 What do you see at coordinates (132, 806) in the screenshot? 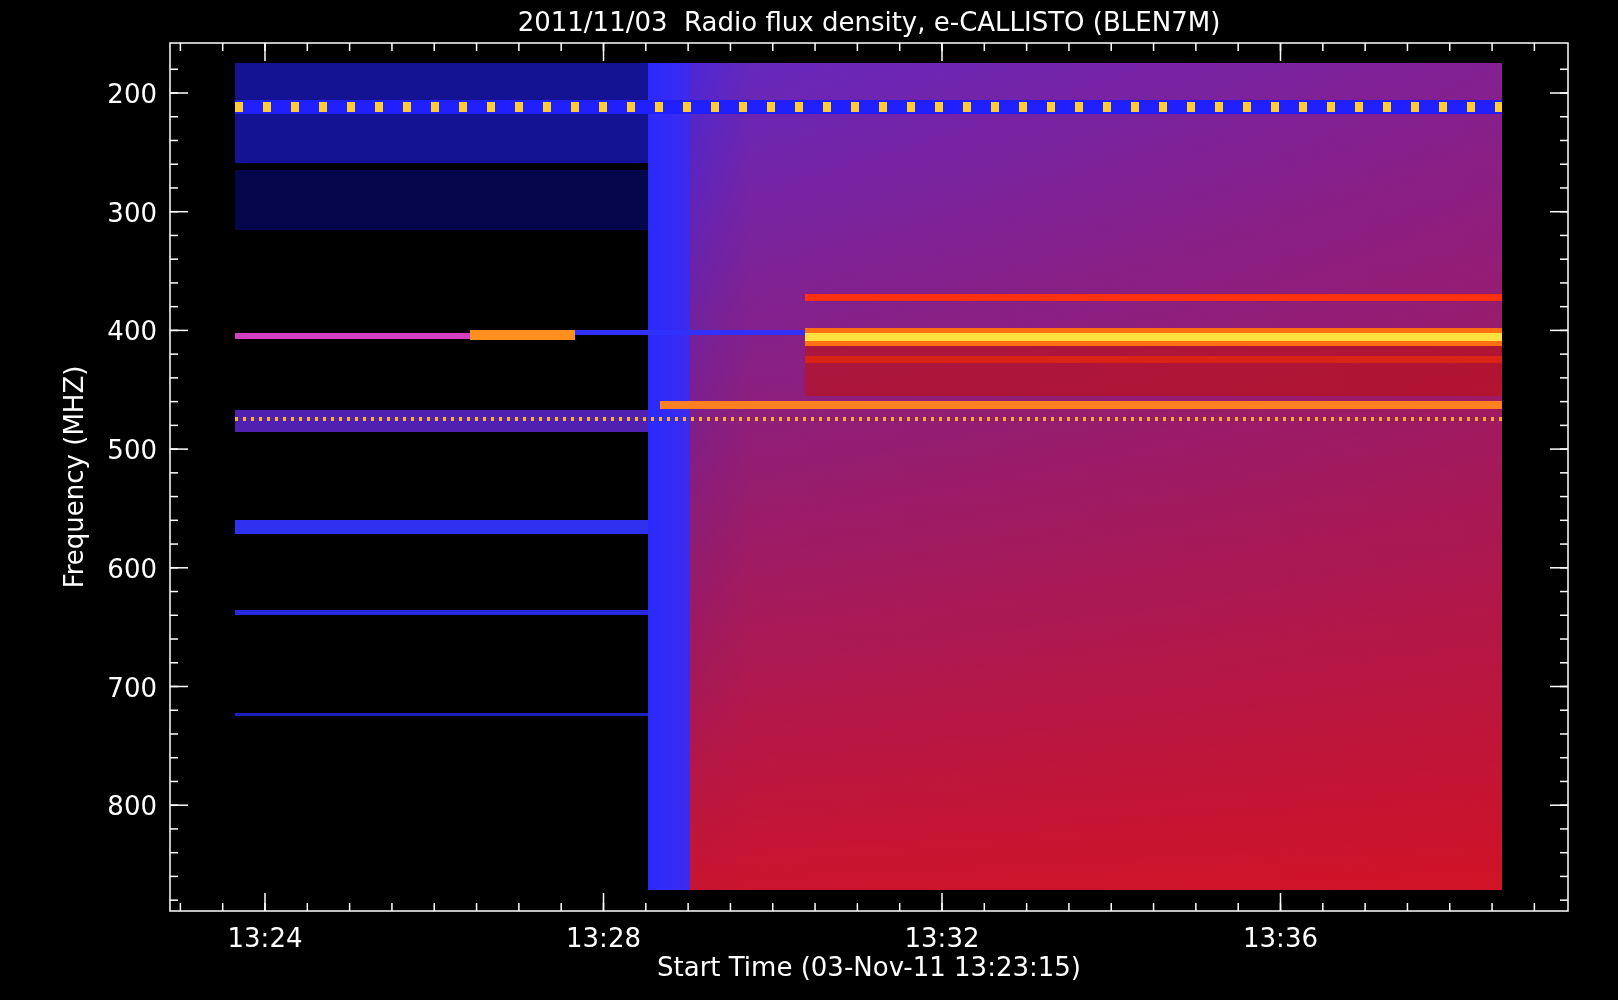
I see `tick-label: 800` at bounding box center [132, 806].